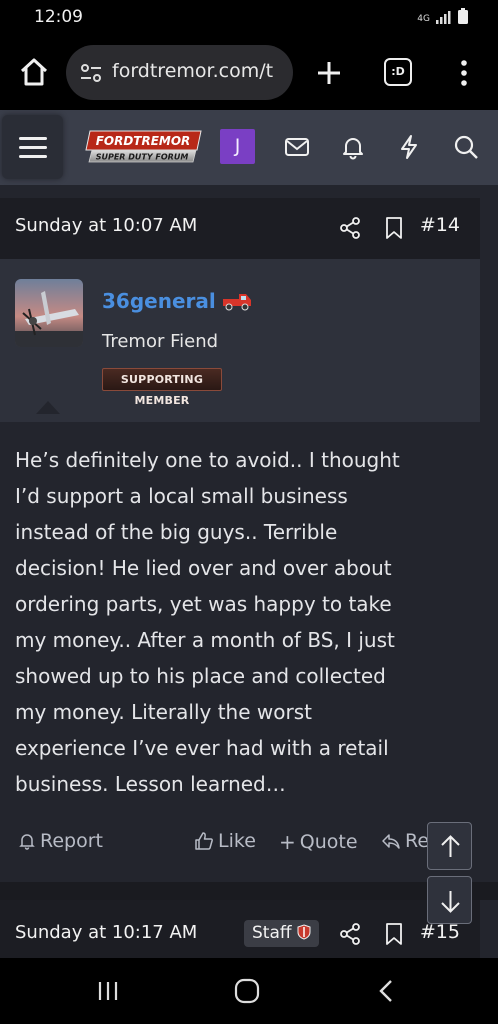 Image resolution: width=498 pixels, height=1024 pixels. I want to click on post-header: Sunday at 10:07 AM #14, so click(240, 228).